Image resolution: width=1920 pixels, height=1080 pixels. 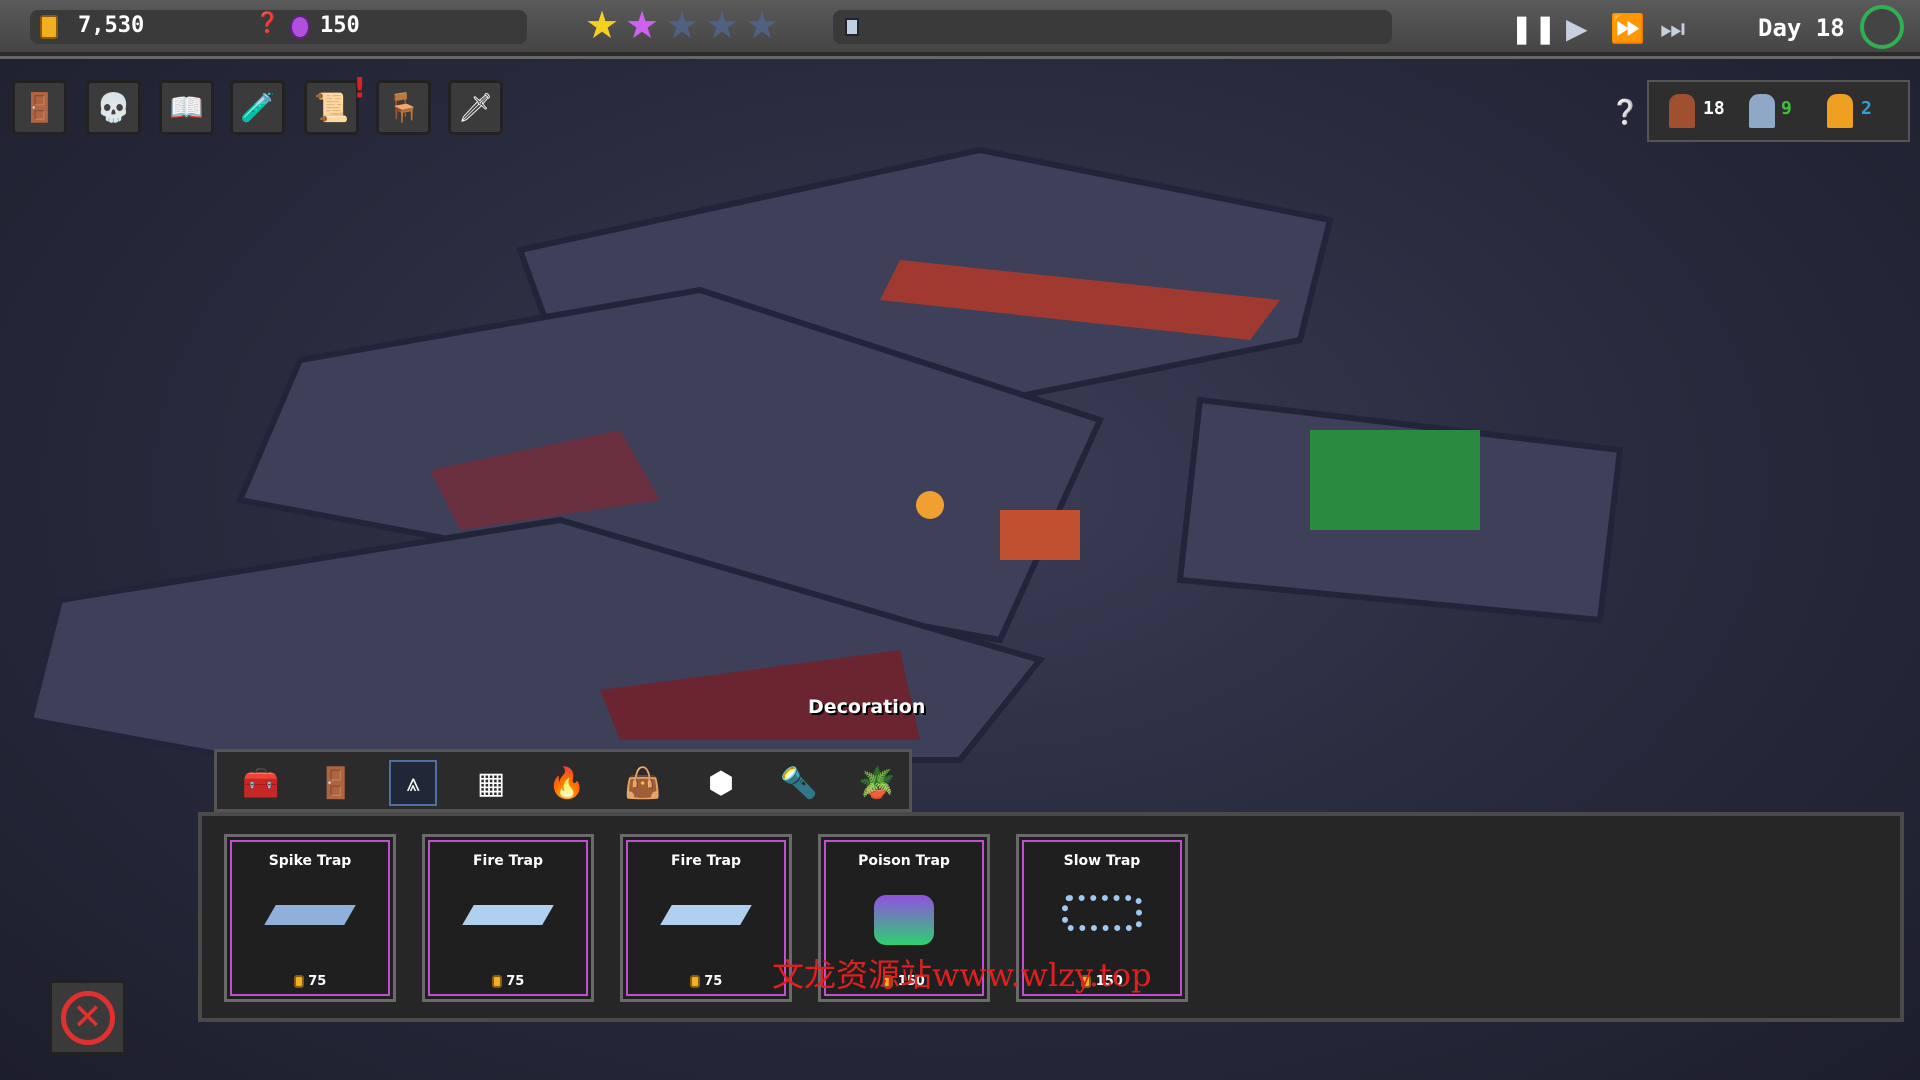 I want to click on hero-icon: 🗡, so click(x=475, y=107).